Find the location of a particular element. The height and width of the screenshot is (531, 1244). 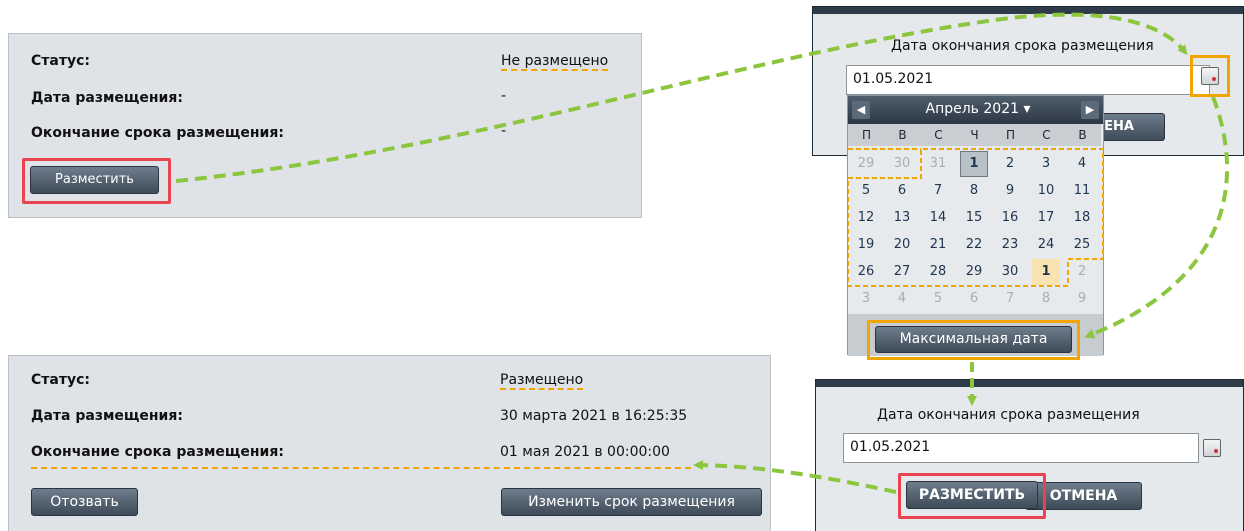

prev-month-icon: ◀ is located at coordinates (861, 110).